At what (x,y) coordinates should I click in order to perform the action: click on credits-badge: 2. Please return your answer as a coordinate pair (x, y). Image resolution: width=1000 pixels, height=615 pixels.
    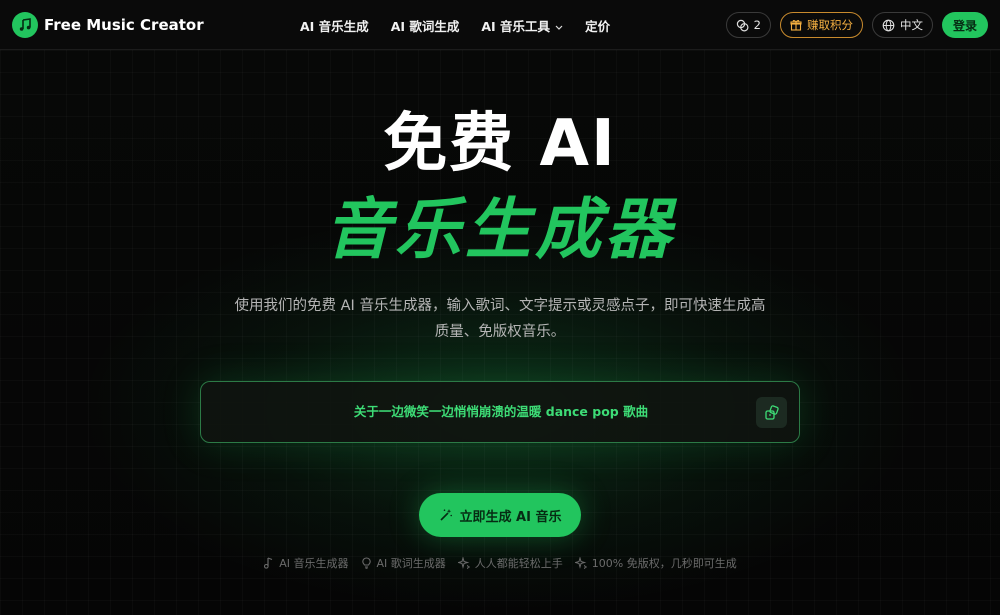
    Looking at the image, I should click on (748, 25).